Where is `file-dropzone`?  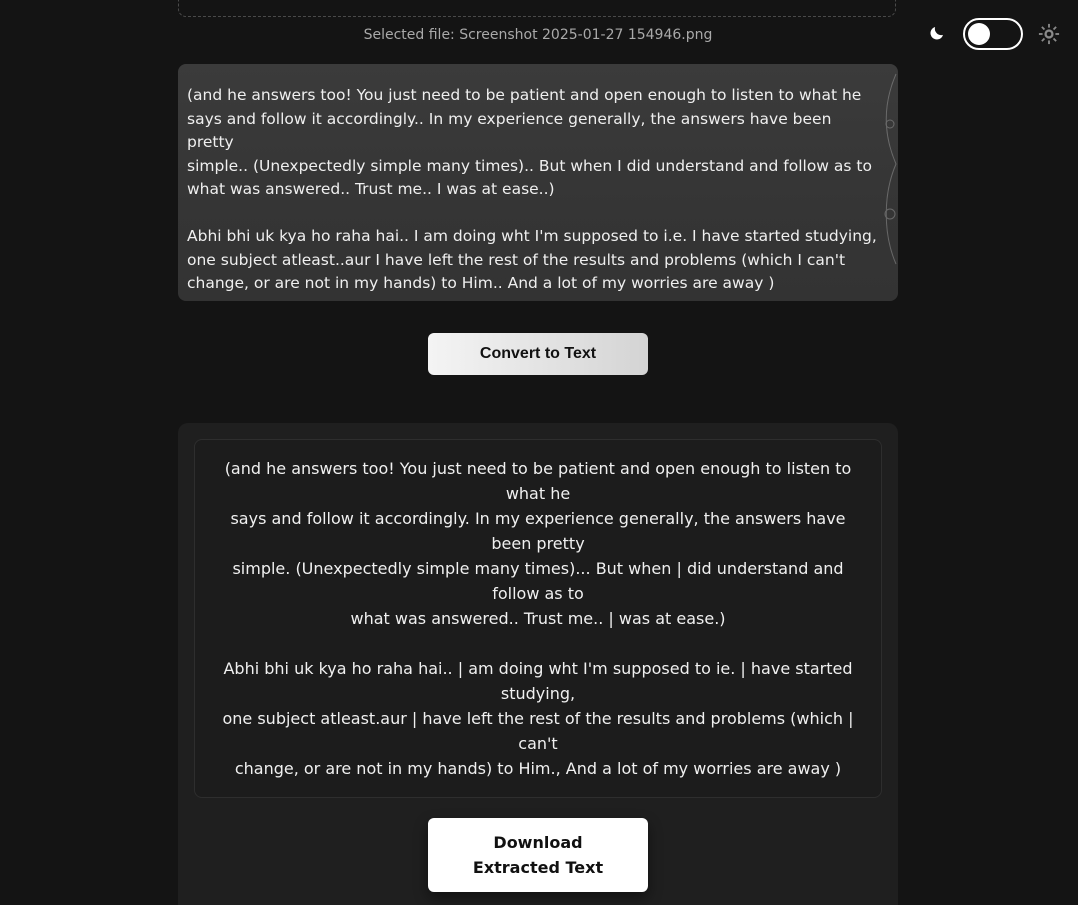 file-dropzone is located at coordinates (537, 8).